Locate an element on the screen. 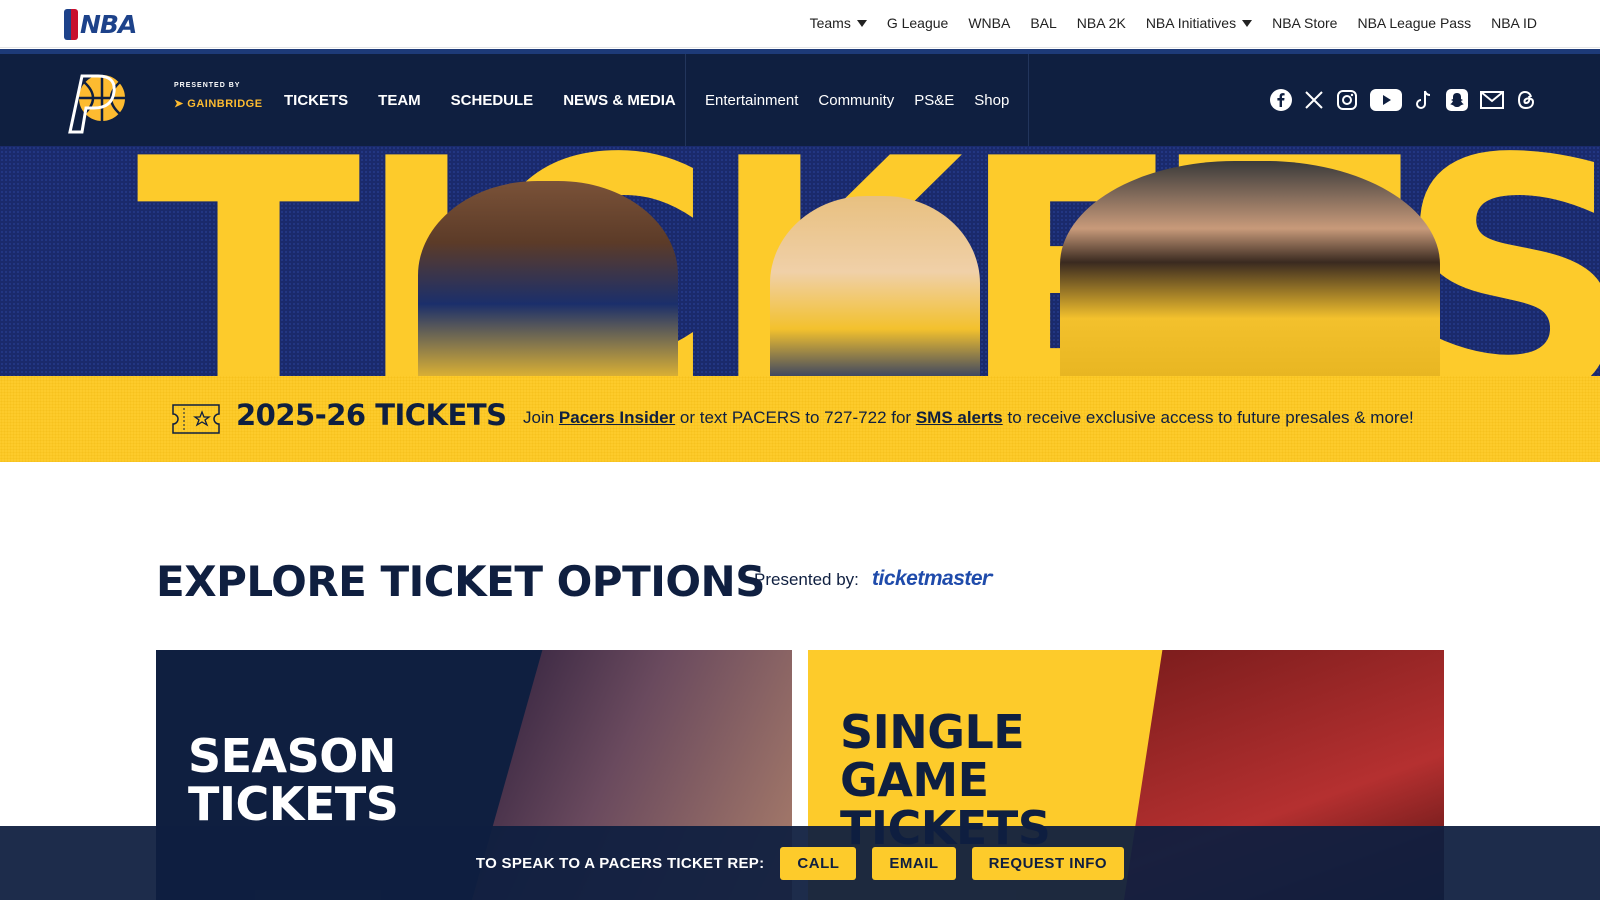  nba-nav-label: Teams is located at coordinates (830, 23).